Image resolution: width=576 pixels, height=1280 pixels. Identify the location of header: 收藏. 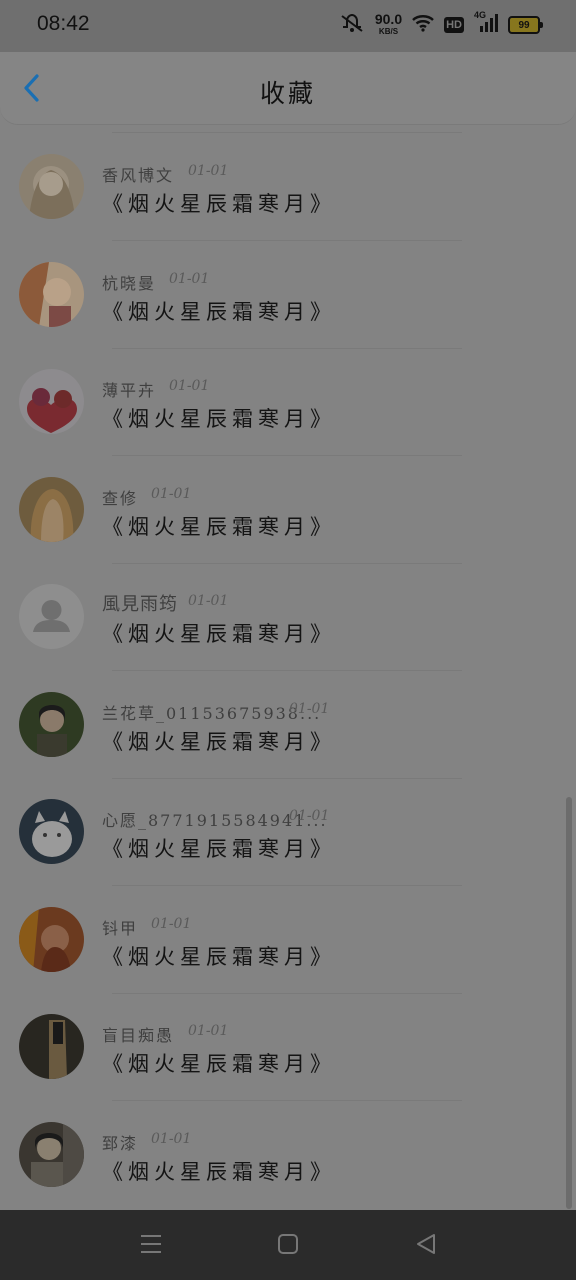
(288, 88).